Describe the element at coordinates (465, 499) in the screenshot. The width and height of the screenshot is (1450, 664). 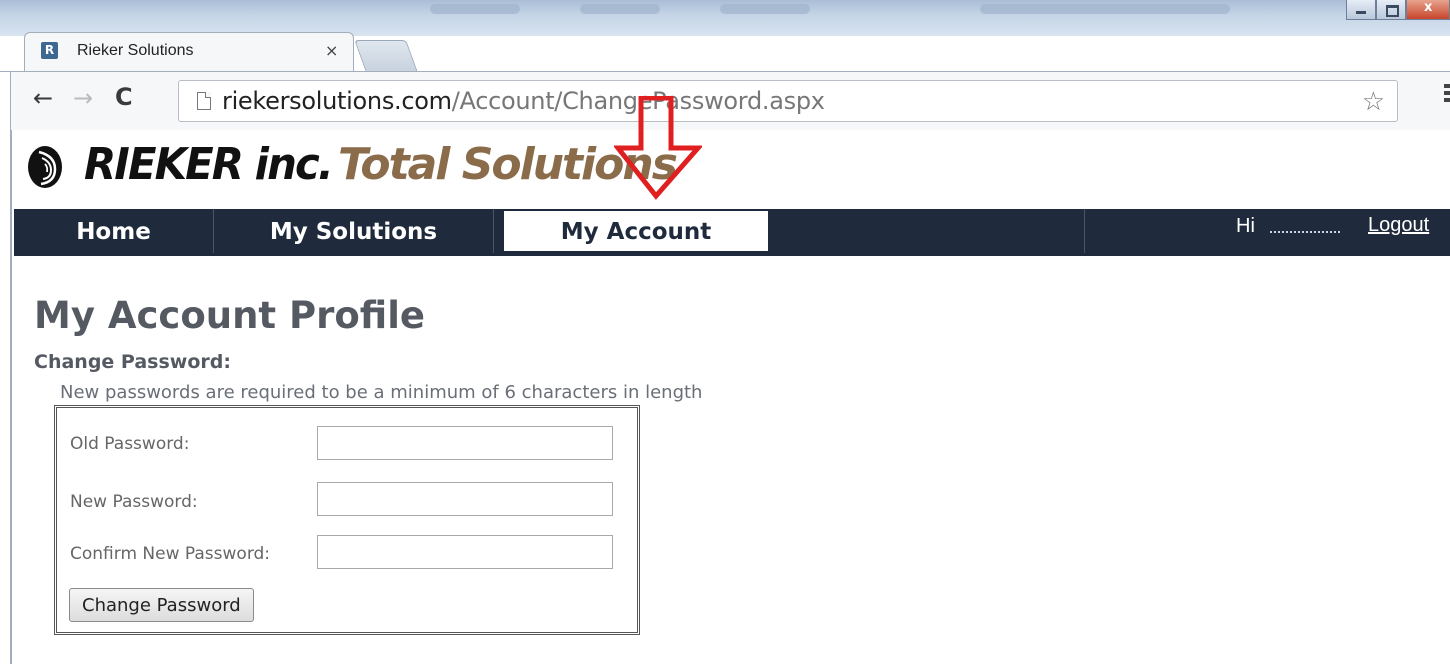
I see `new-password-input` at that location.